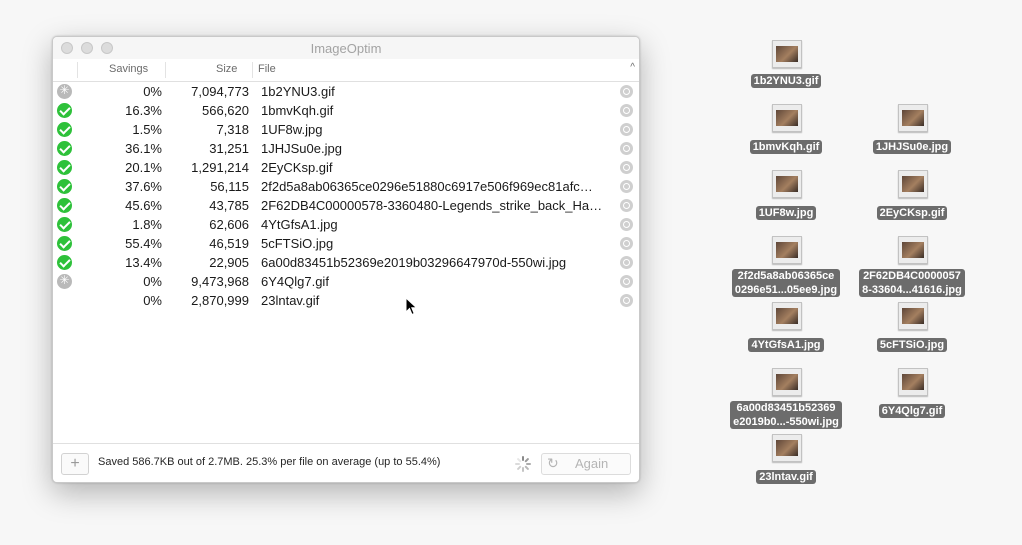 The height and width of the screenshot is (545, 1022). What do you see at coordinates (912, 283) in the screenshot?
I see `desktop-file-label: 2F62DB4C0000057 8-33604...41616.jpg` at bounding box center [912, 283].